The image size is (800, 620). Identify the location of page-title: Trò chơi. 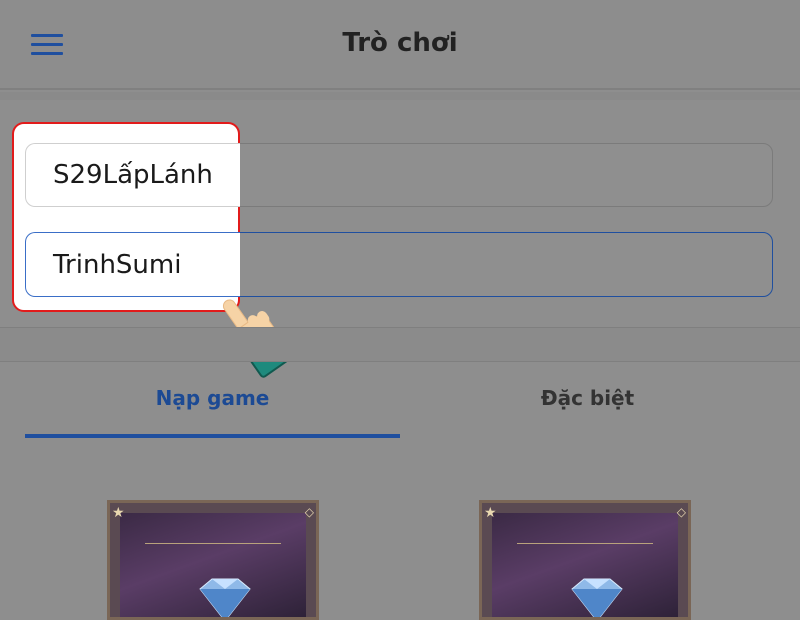
(400, 43).